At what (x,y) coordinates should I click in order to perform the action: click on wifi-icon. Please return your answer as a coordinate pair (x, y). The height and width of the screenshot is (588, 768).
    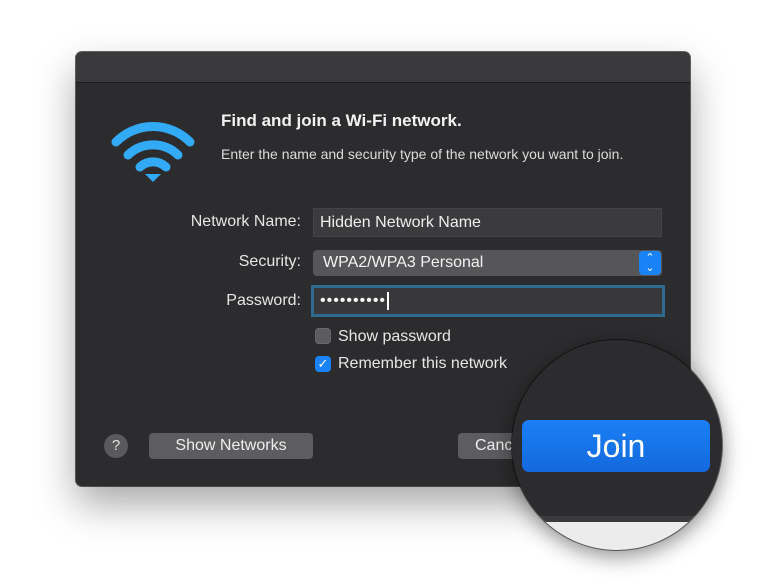
    Looking at the image, I should click on (153, 152).